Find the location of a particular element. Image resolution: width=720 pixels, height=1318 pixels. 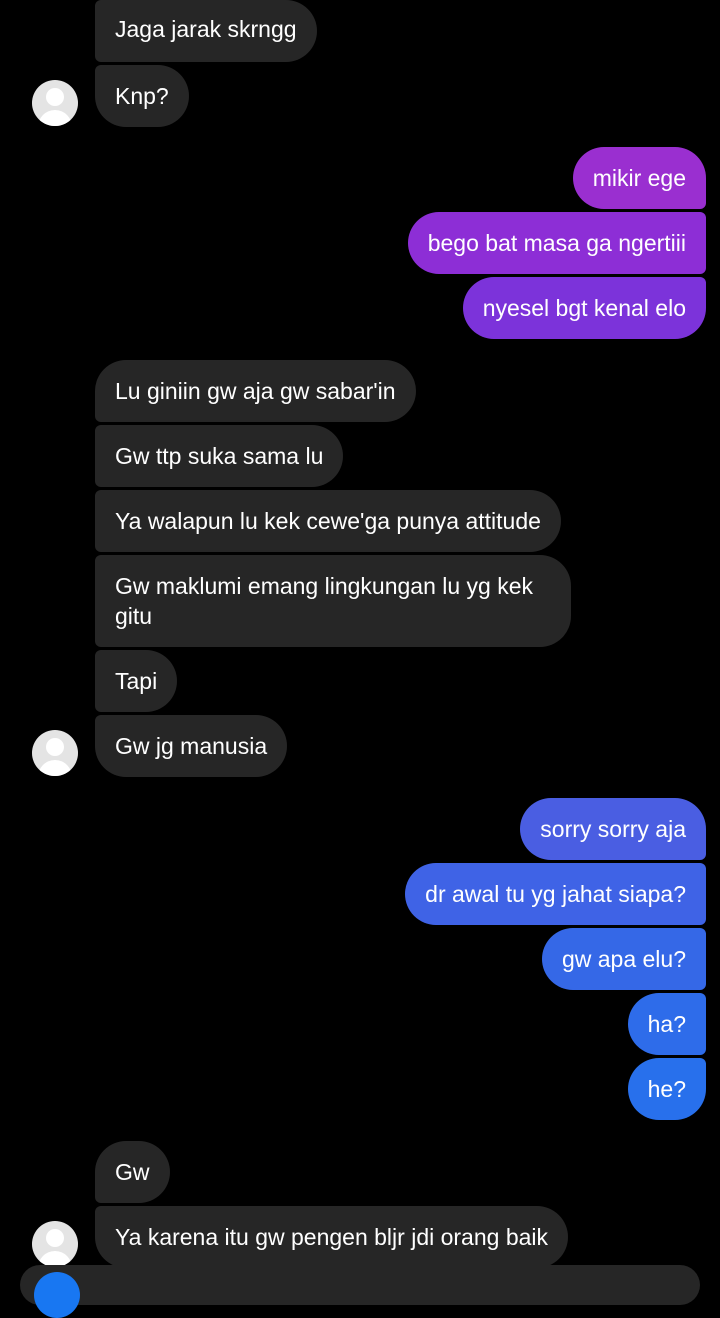

message-bubble-incoming: Knp? is located at coordinates (142, 96).